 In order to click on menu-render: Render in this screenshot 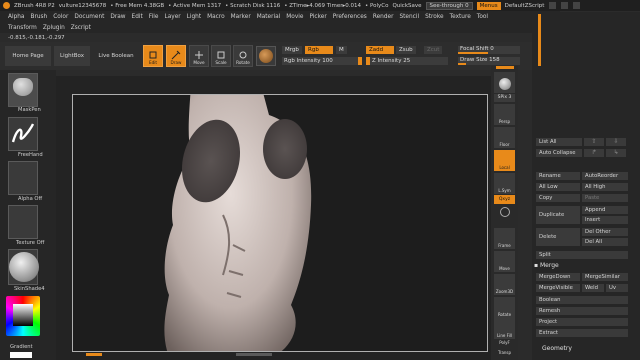, I will do `click(383, 17)`.